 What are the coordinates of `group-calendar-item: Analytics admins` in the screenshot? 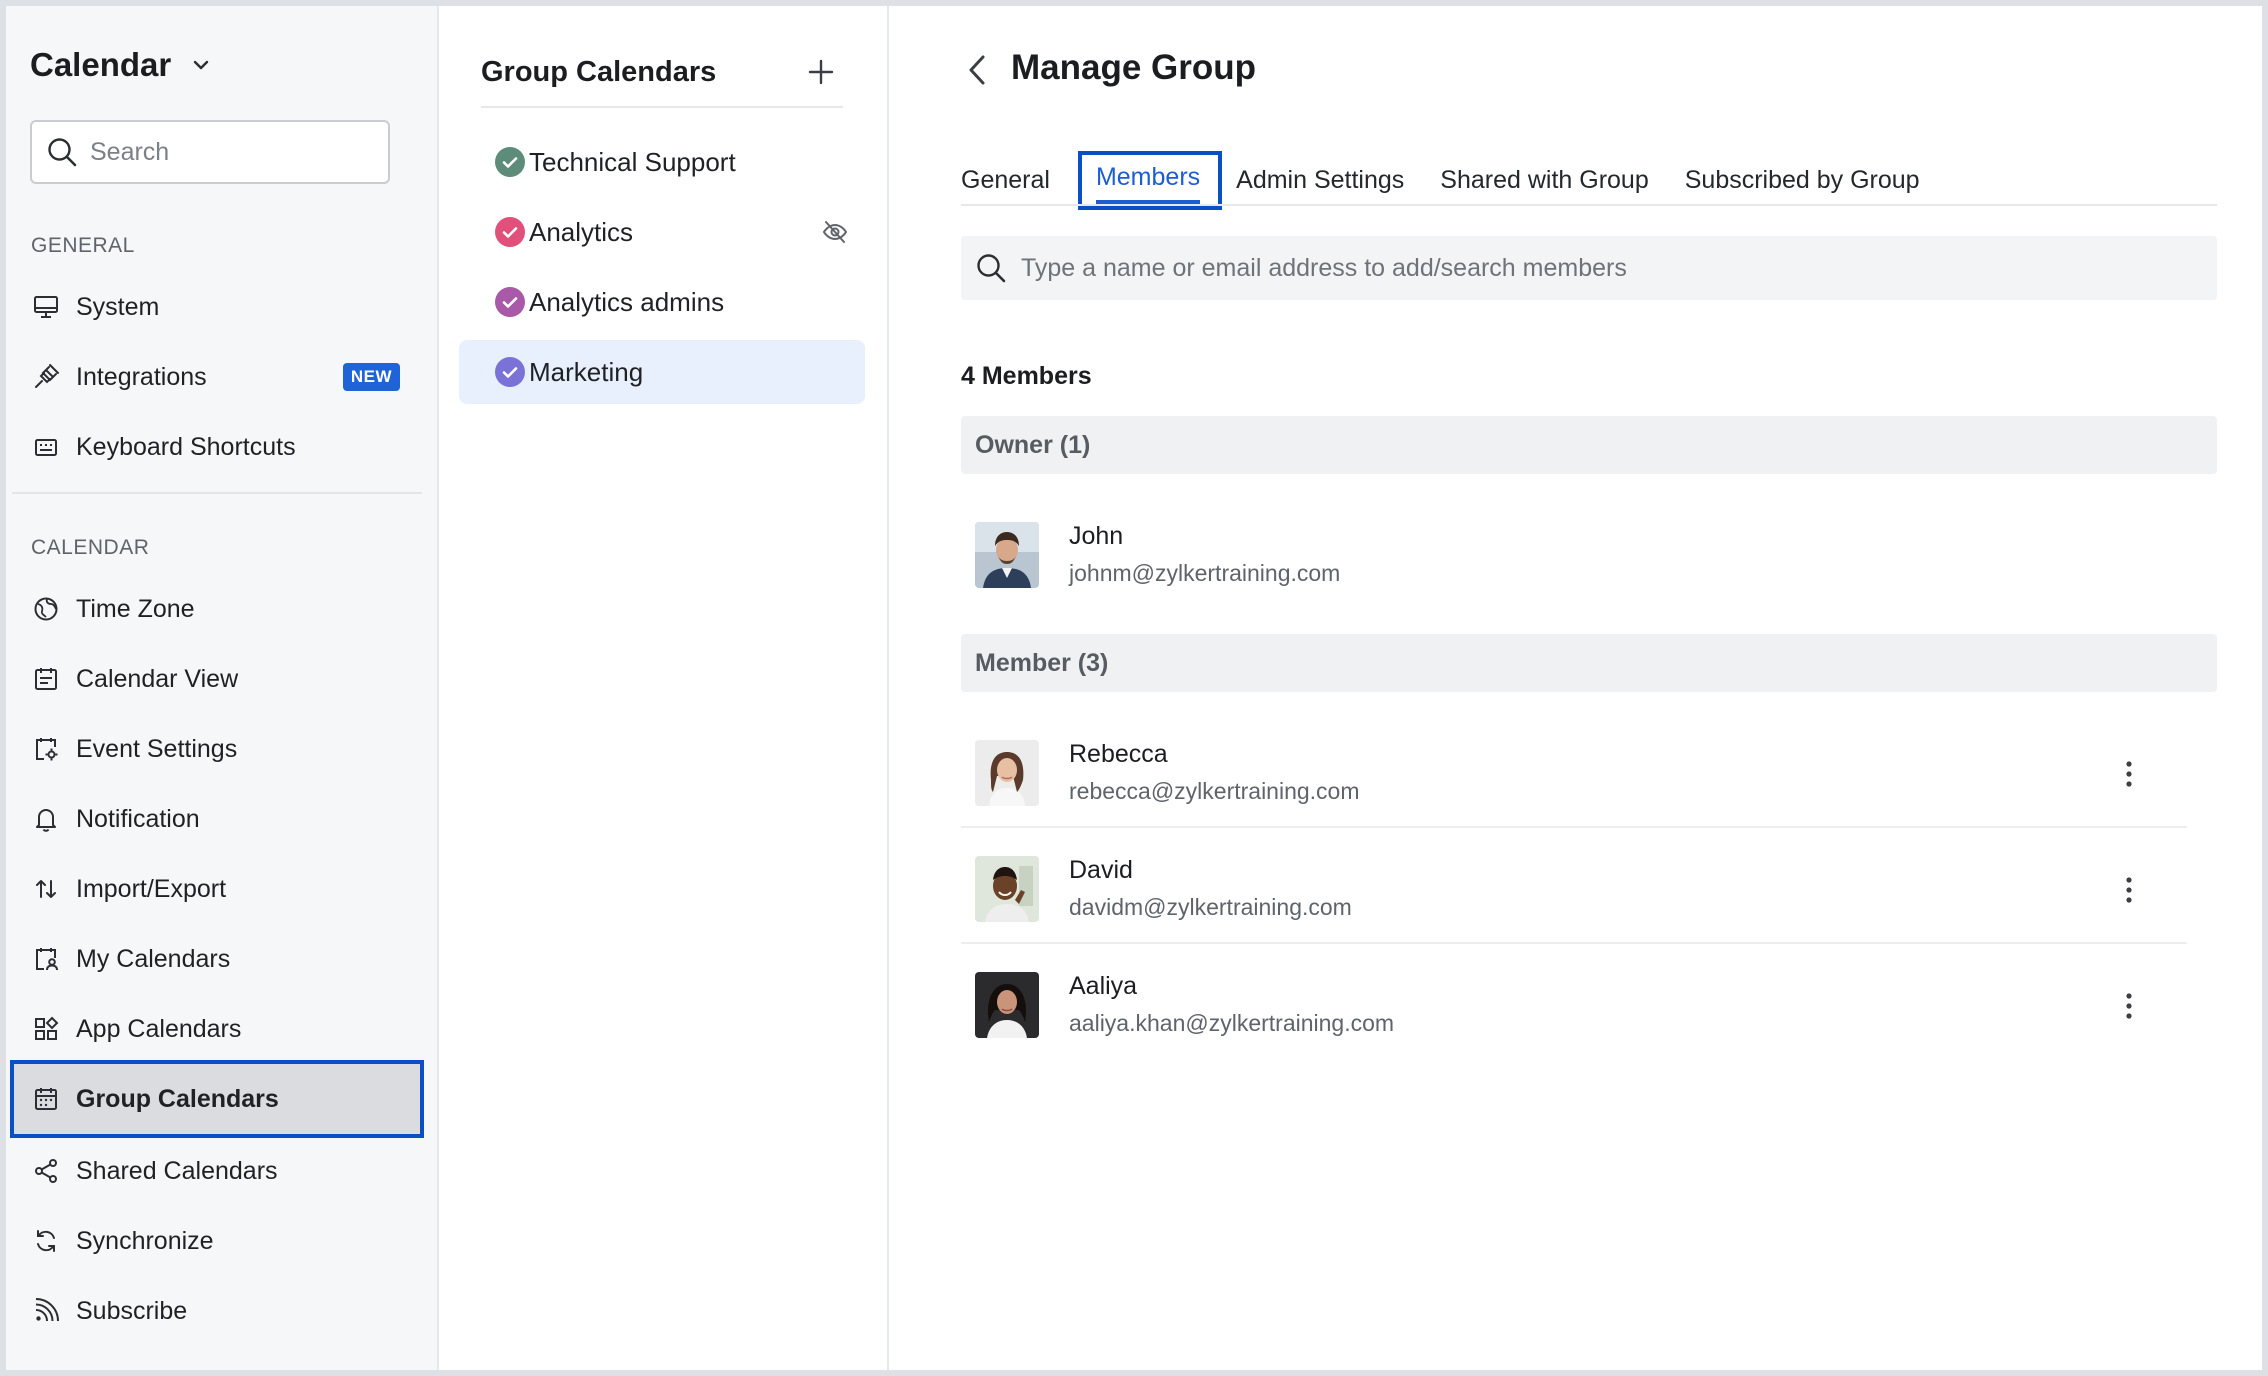 It's located at (662, 302).